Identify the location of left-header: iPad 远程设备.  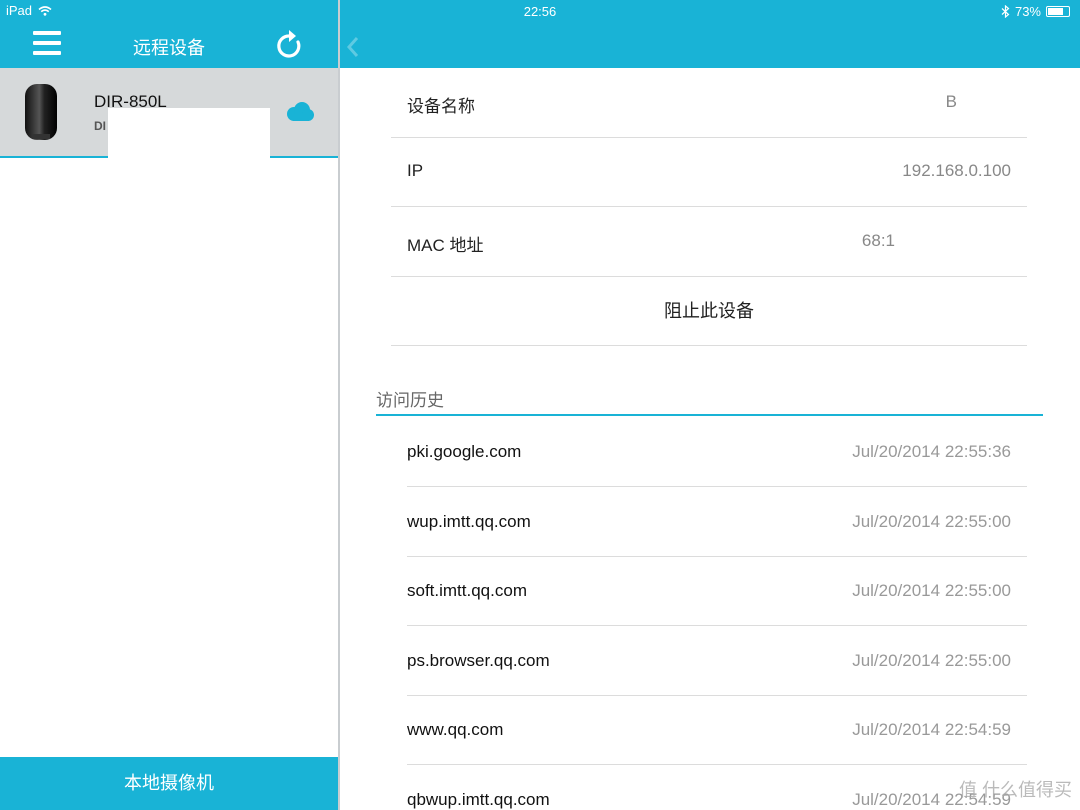
(169, 34).